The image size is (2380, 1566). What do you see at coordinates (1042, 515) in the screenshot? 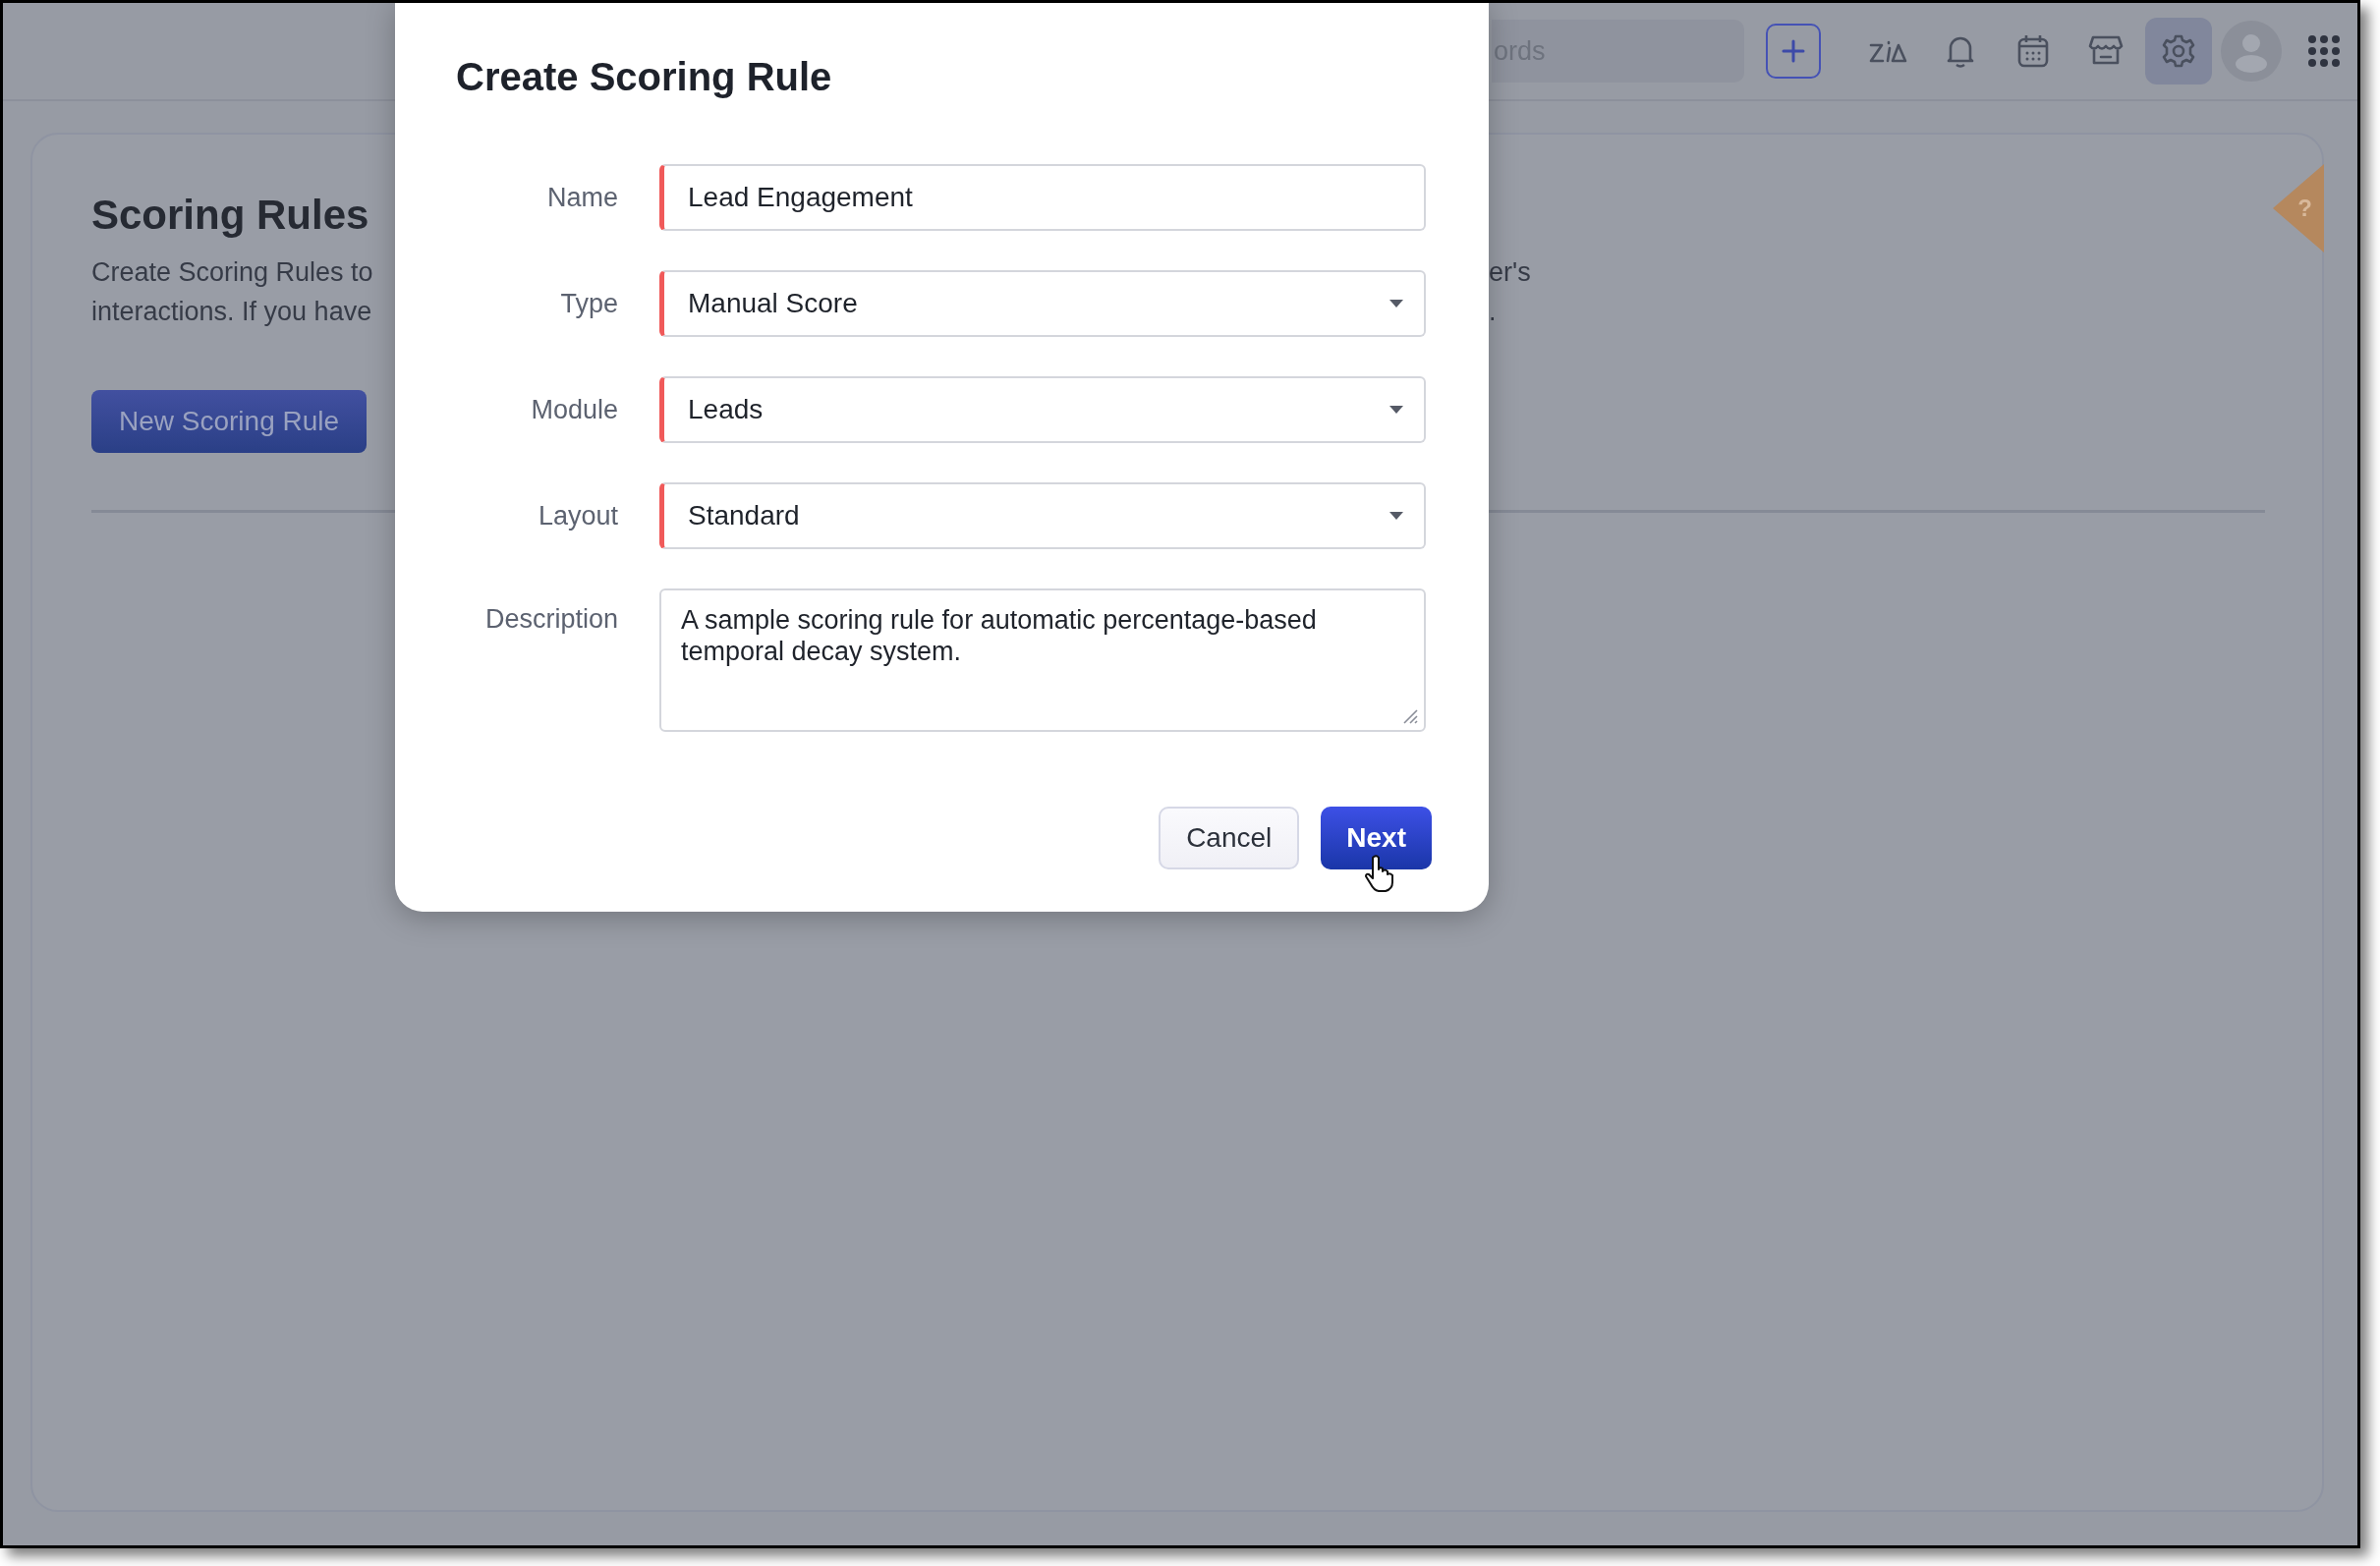
I see `dropdown-field: Standard` at bounding box center [1042, 515].